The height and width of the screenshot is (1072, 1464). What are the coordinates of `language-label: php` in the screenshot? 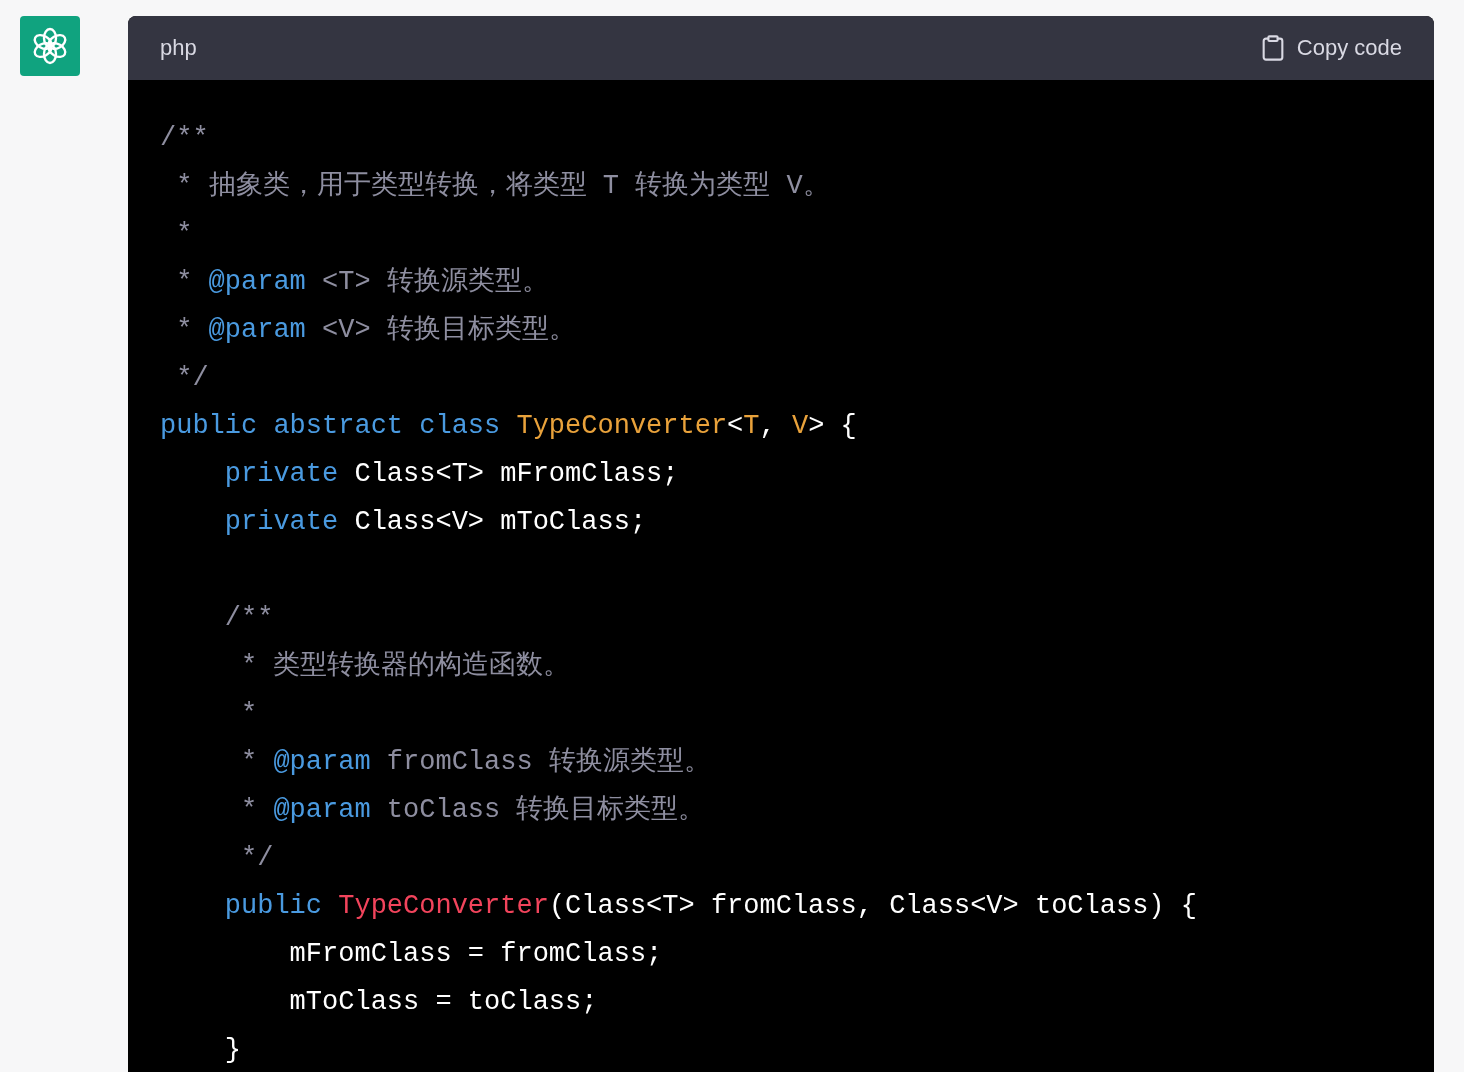 It's located at (178, 48).